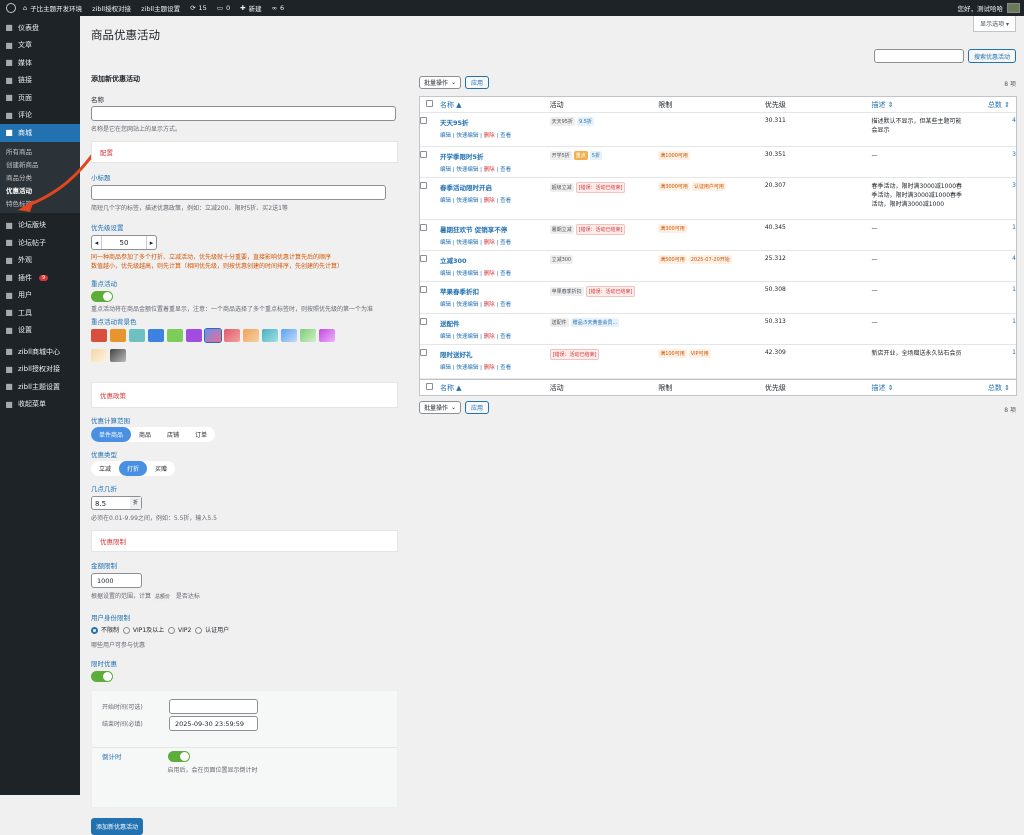 The width and height of the screenshot is (1024, 835). I want to click on highlight-toggle, so click(102, 296).